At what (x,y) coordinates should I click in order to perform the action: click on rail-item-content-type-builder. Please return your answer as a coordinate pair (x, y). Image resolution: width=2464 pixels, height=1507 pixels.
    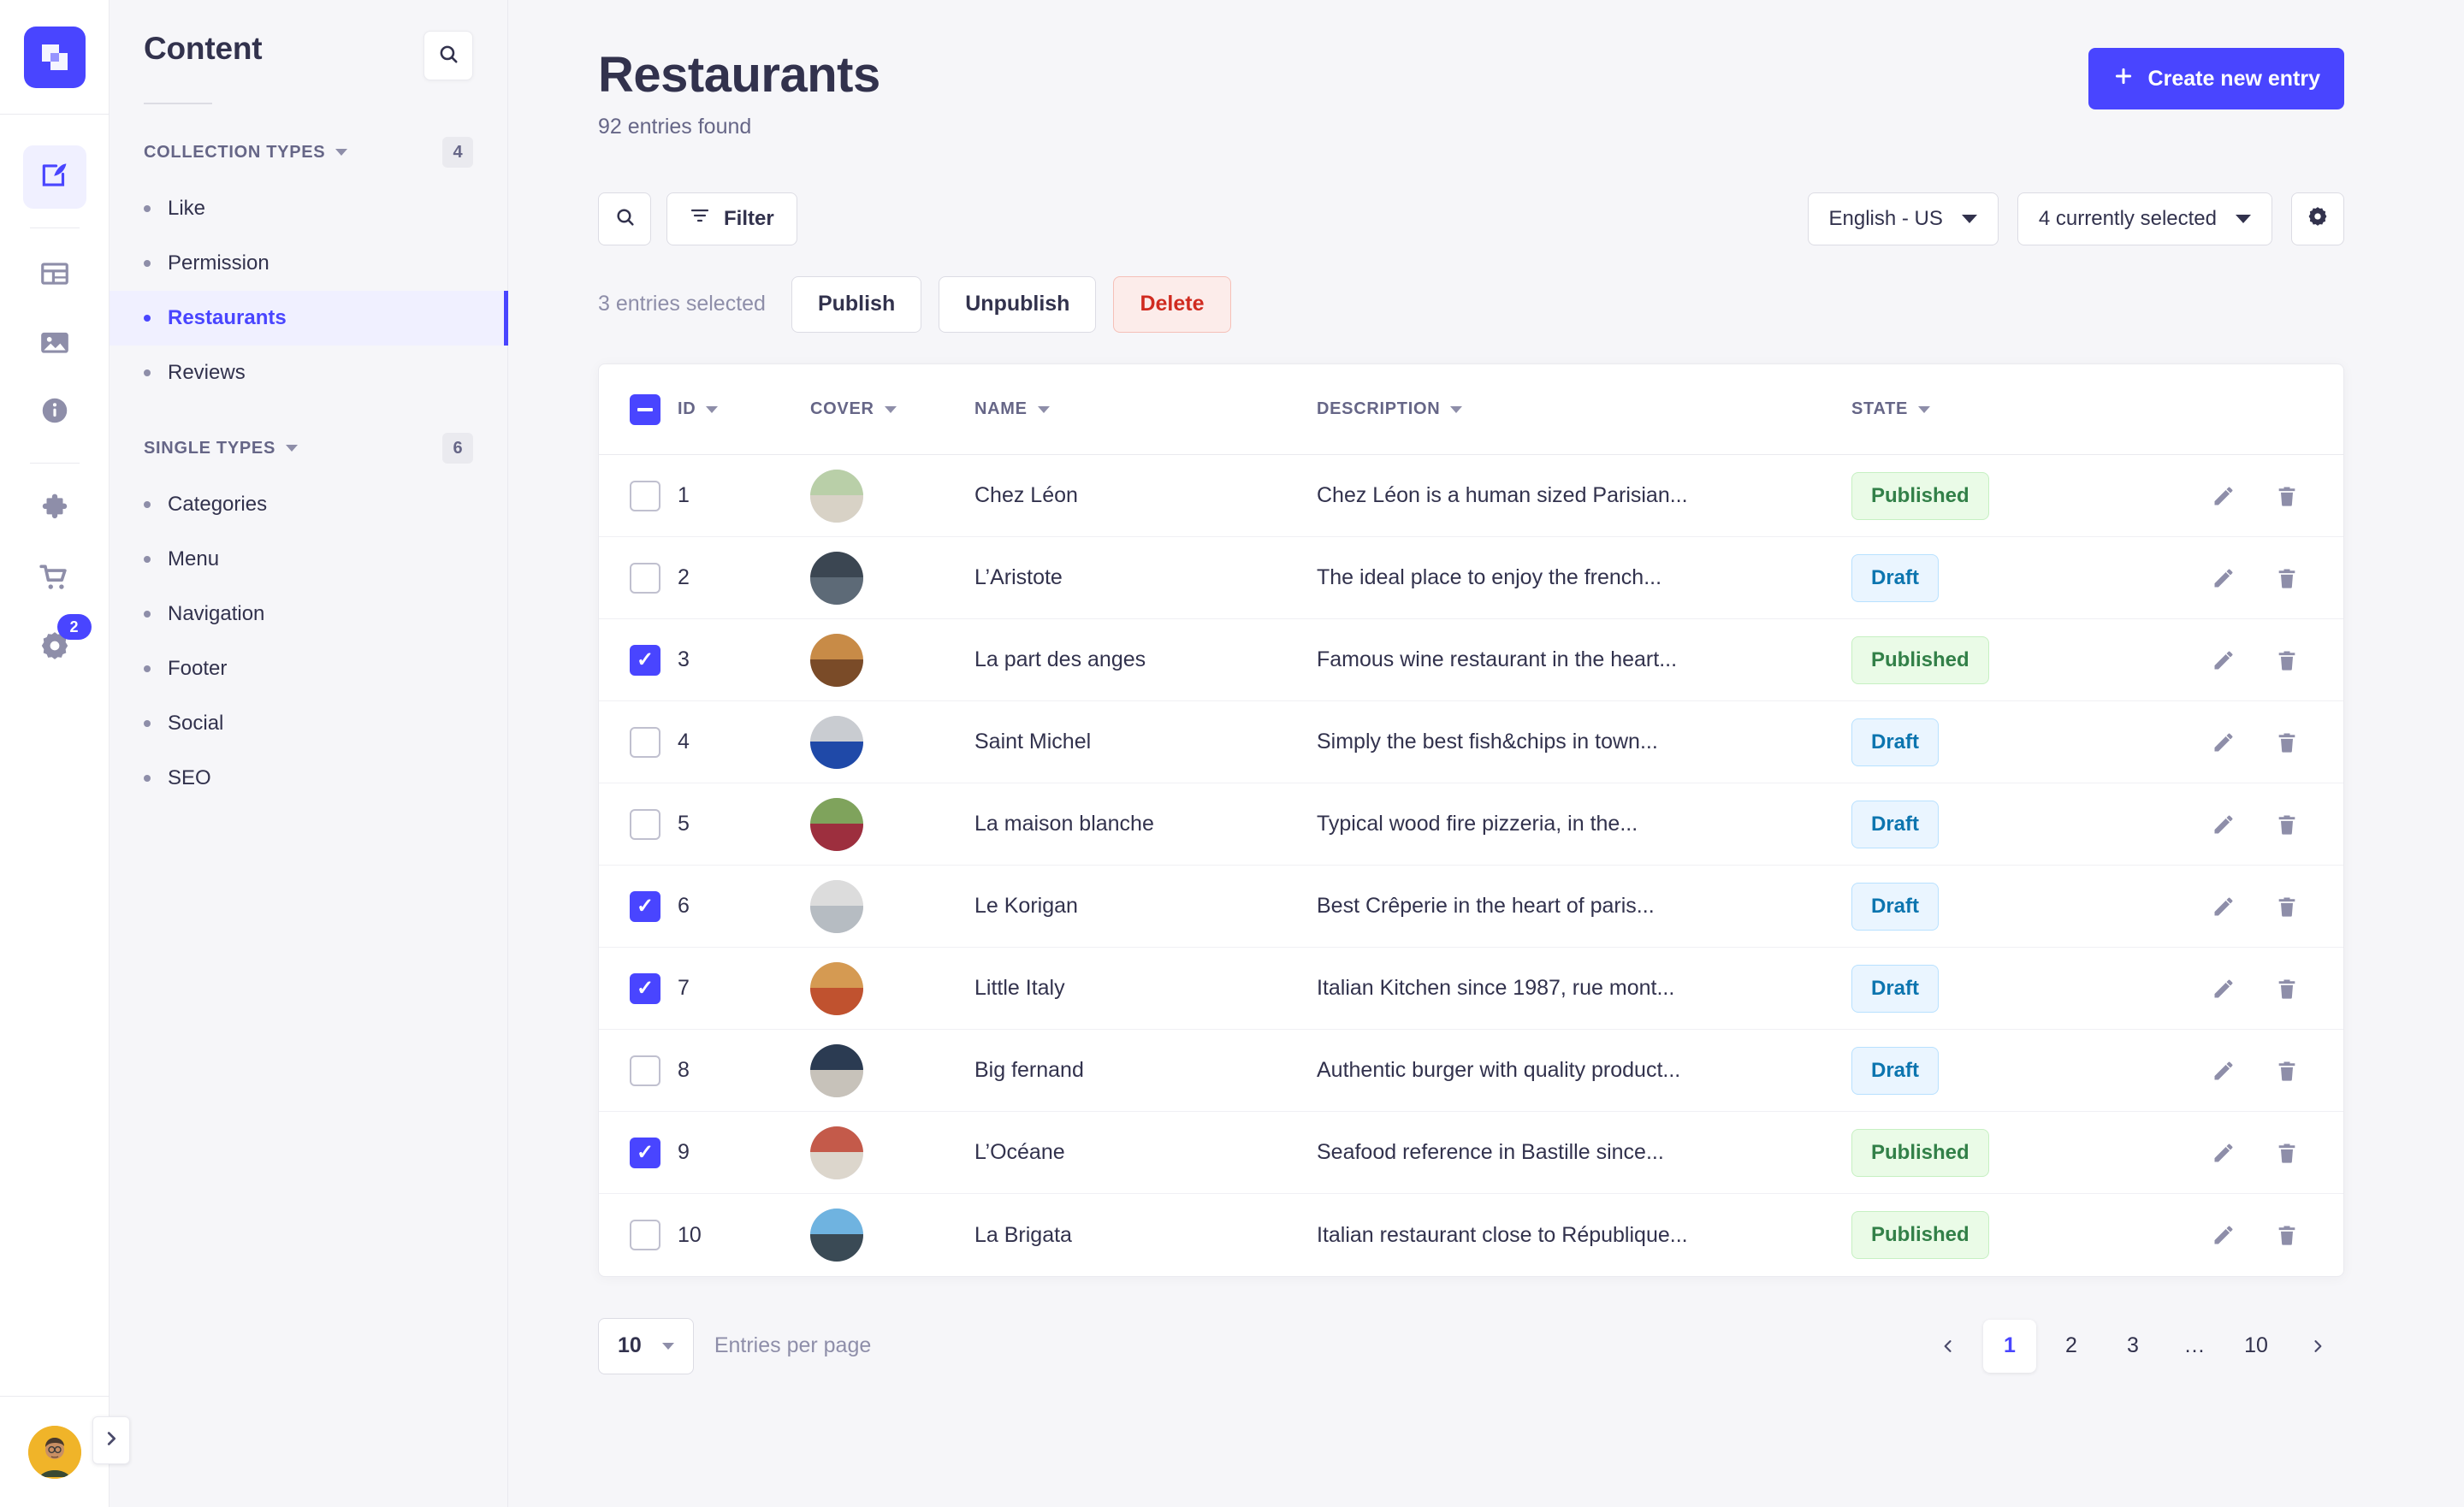
    Looking at the image, I should click on (54, 275).